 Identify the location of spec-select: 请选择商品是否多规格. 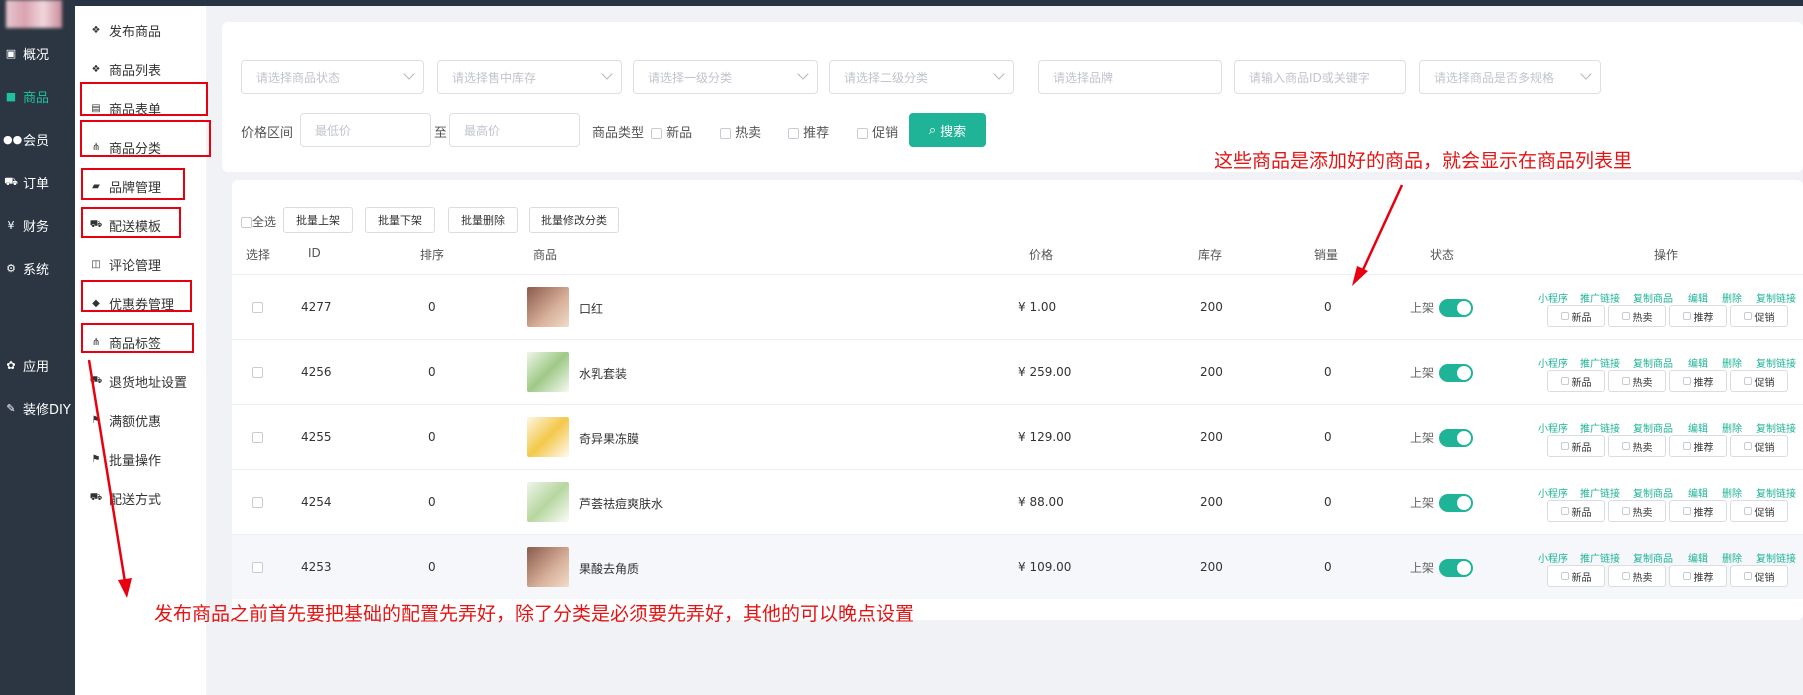
(1510, 77).